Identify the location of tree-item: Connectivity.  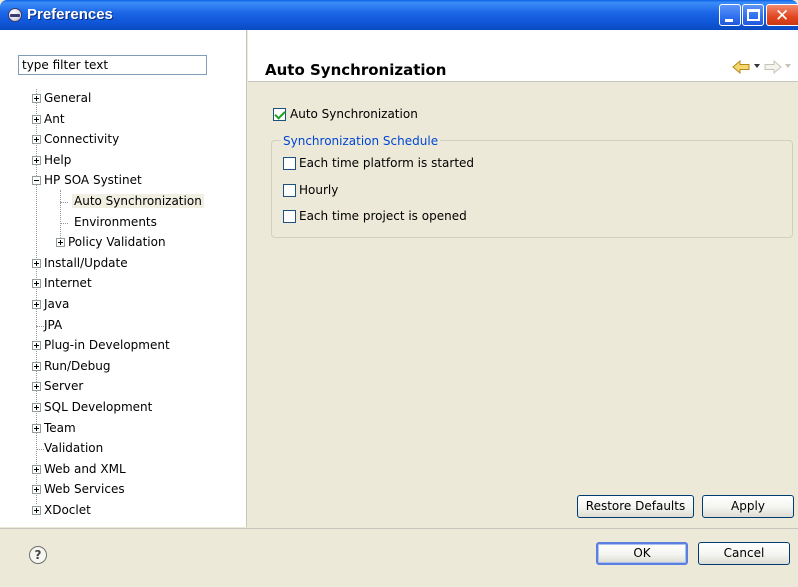
(123, 140).